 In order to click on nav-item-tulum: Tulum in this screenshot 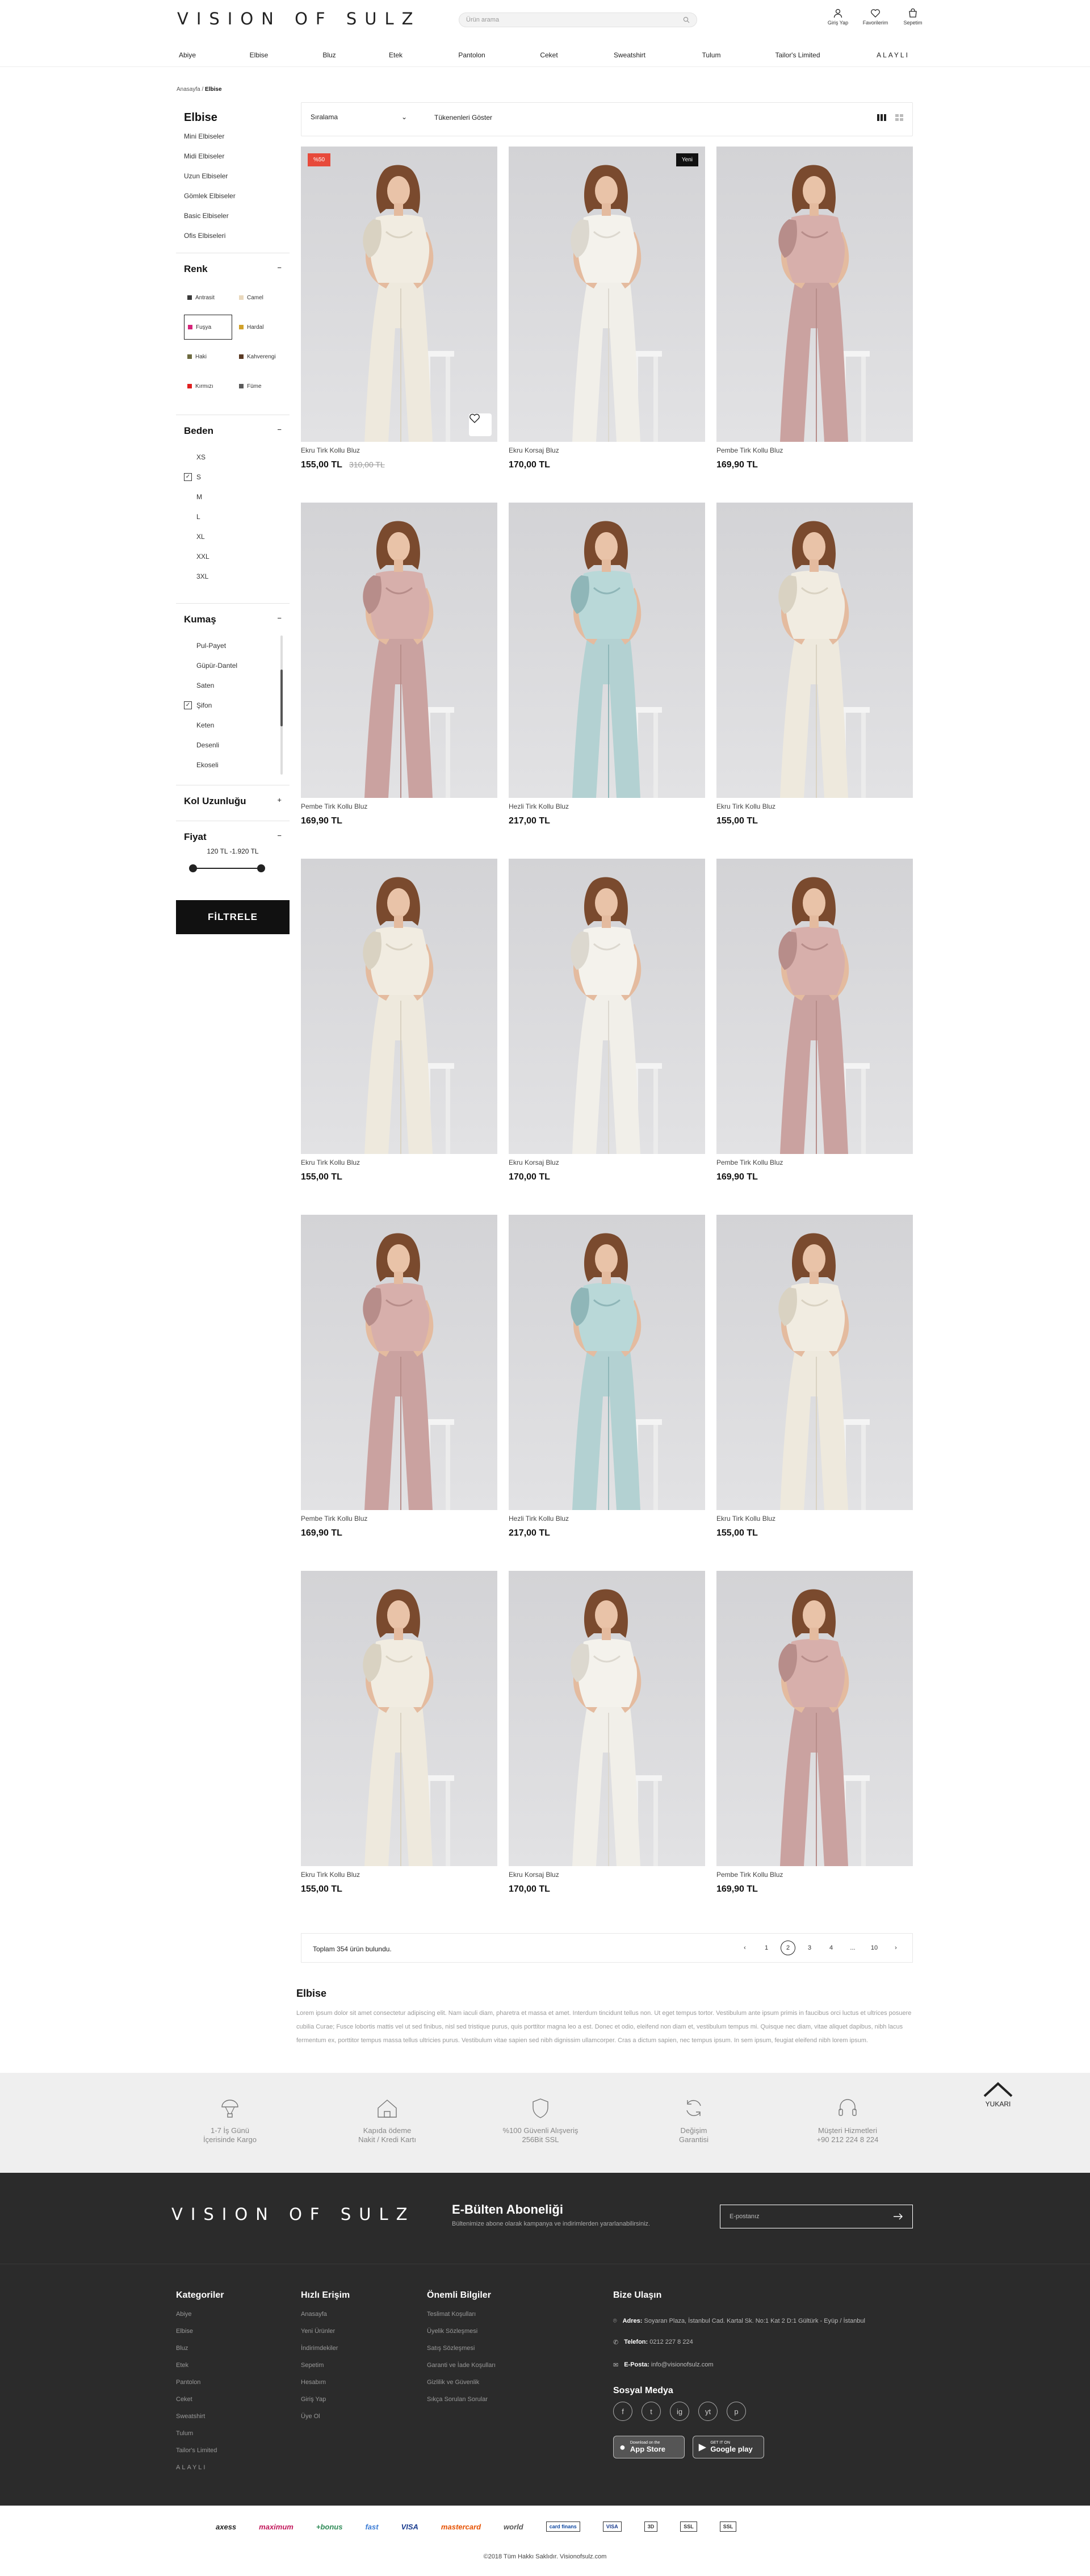, I will do `click(712, 55)`.